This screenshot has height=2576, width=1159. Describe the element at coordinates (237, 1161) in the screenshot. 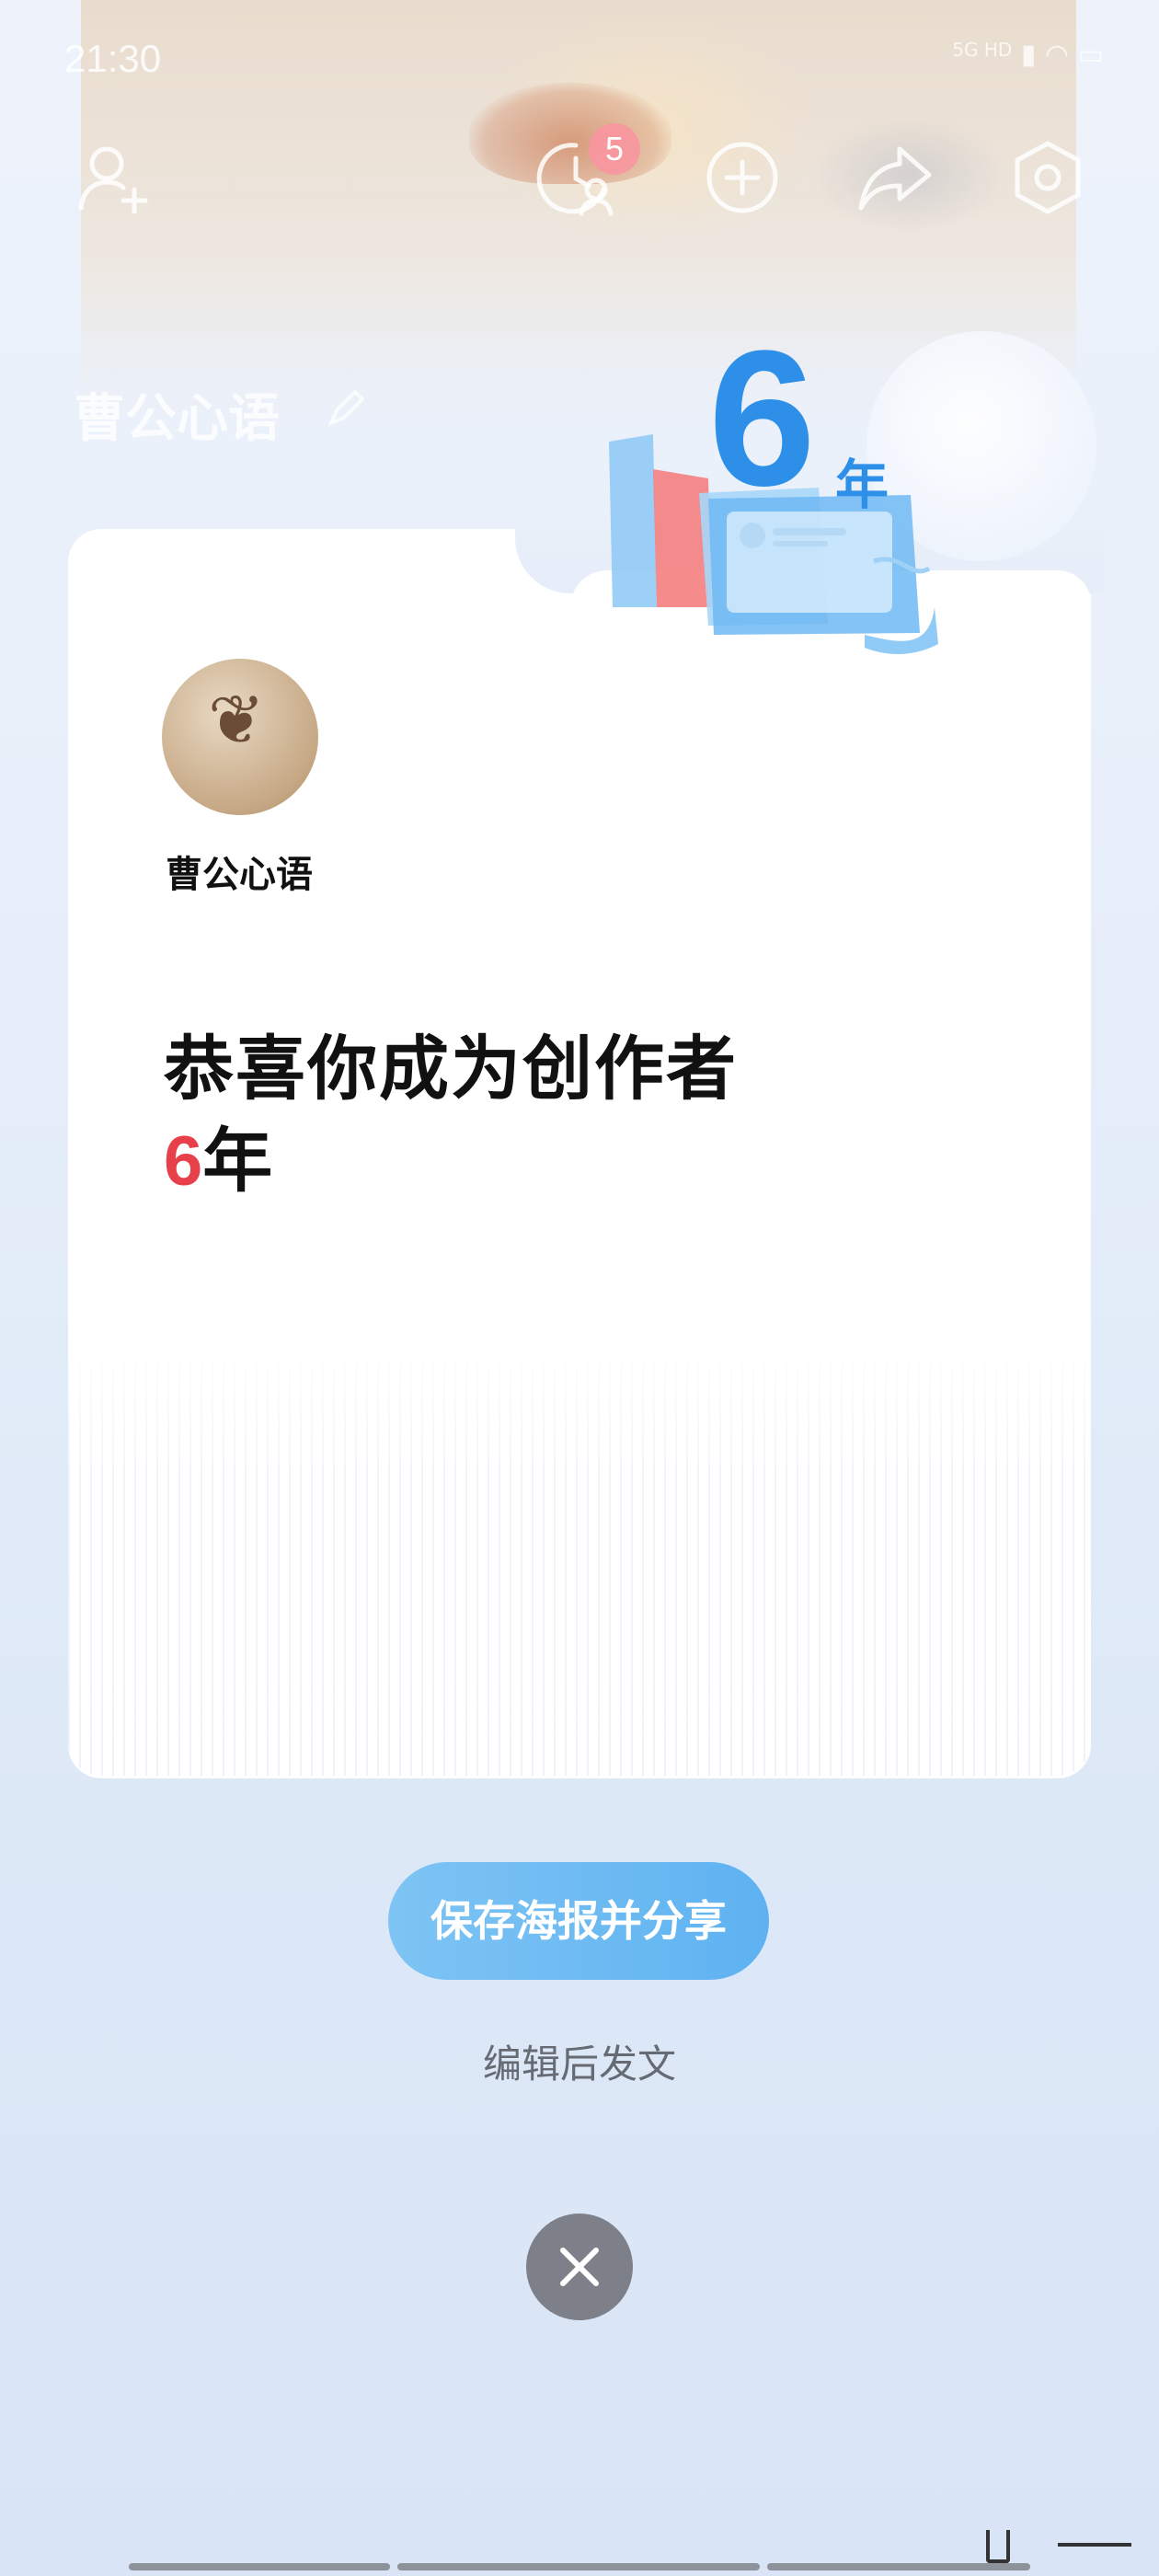

I see `congrats-years-unit: 年` at that location.